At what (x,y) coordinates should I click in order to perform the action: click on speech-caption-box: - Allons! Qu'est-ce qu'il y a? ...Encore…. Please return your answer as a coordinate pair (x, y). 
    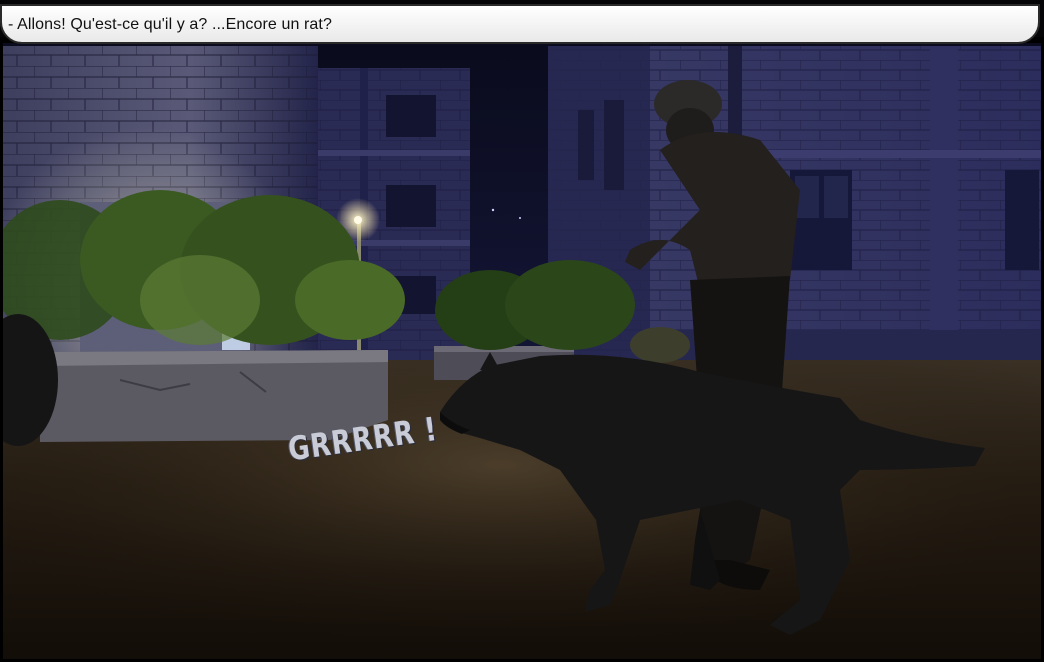
    Looking at the image, I should click on (520, 24).